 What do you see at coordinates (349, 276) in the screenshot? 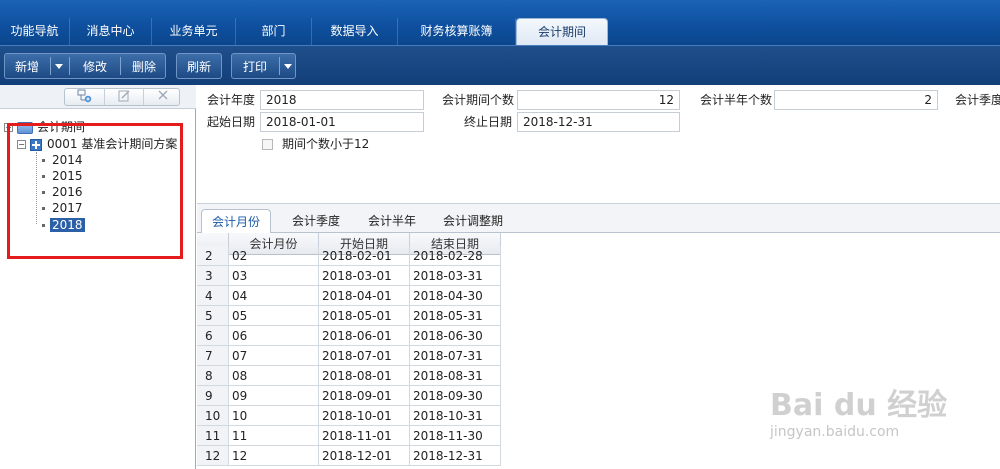
I see `table-row: 3 03 2018-03-01 2018-03-31` at bounding box center [349, 276].